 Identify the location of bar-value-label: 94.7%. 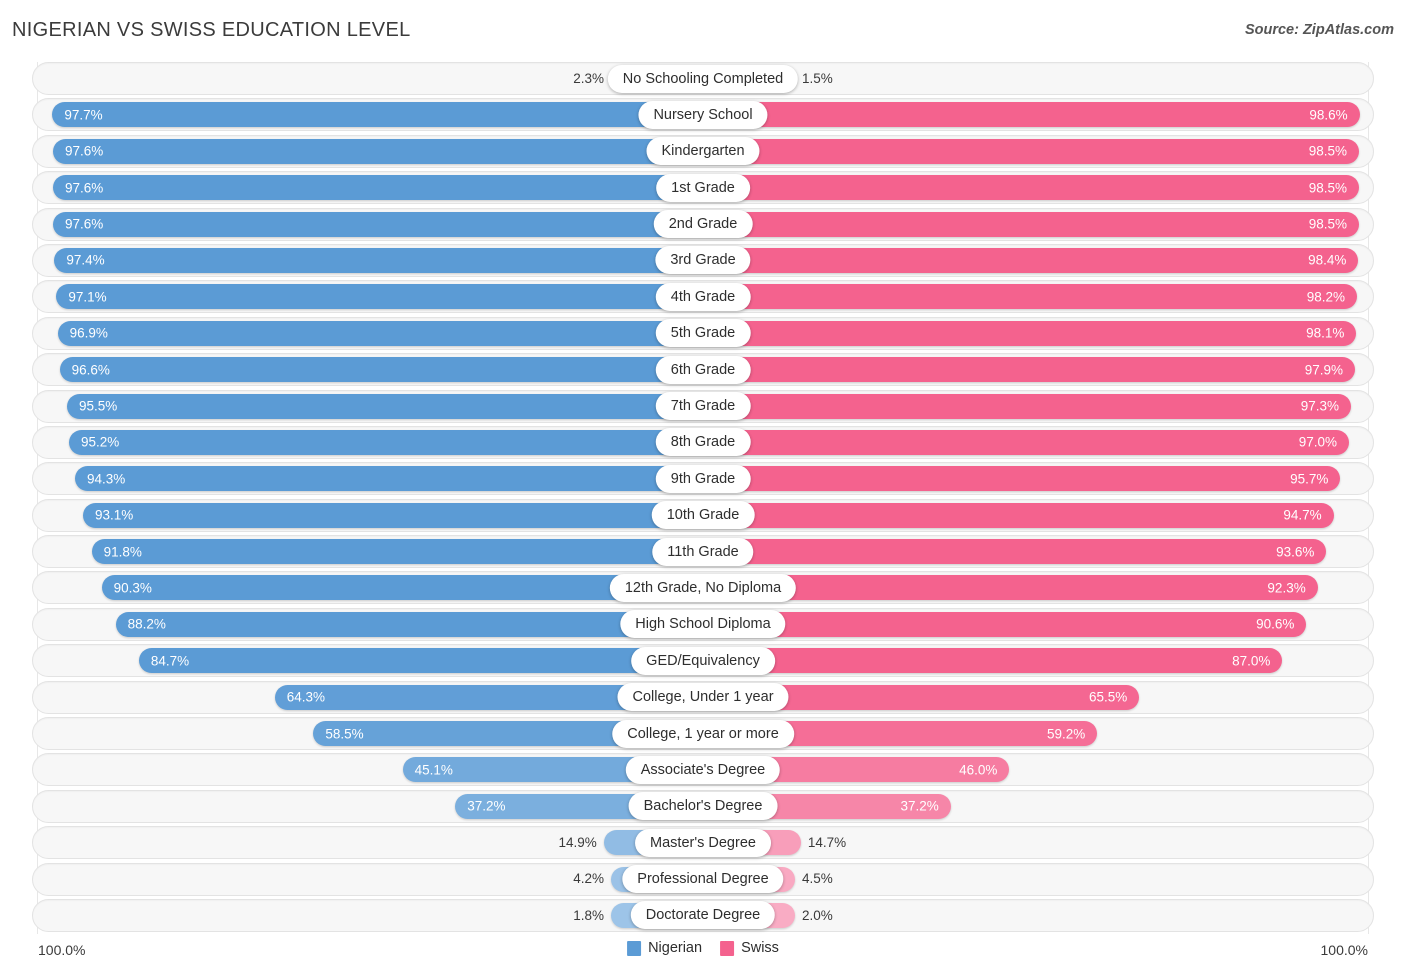
(1302, 515).